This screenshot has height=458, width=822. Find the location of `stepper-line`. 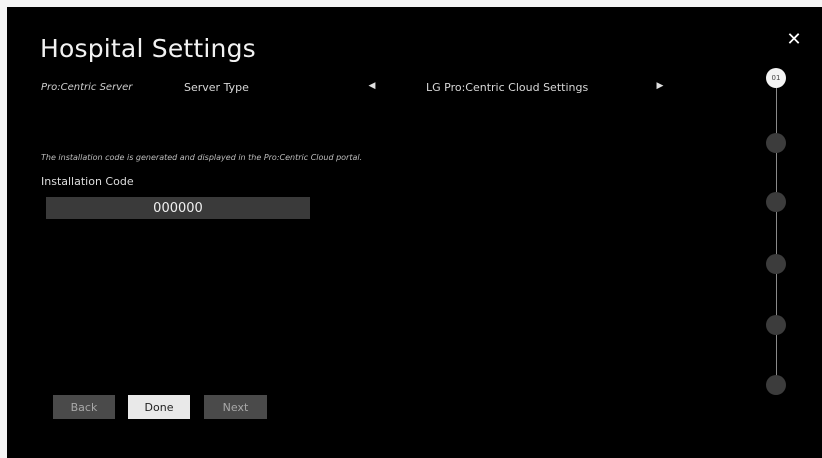

stepper-line is located at coordinates (776, 234).